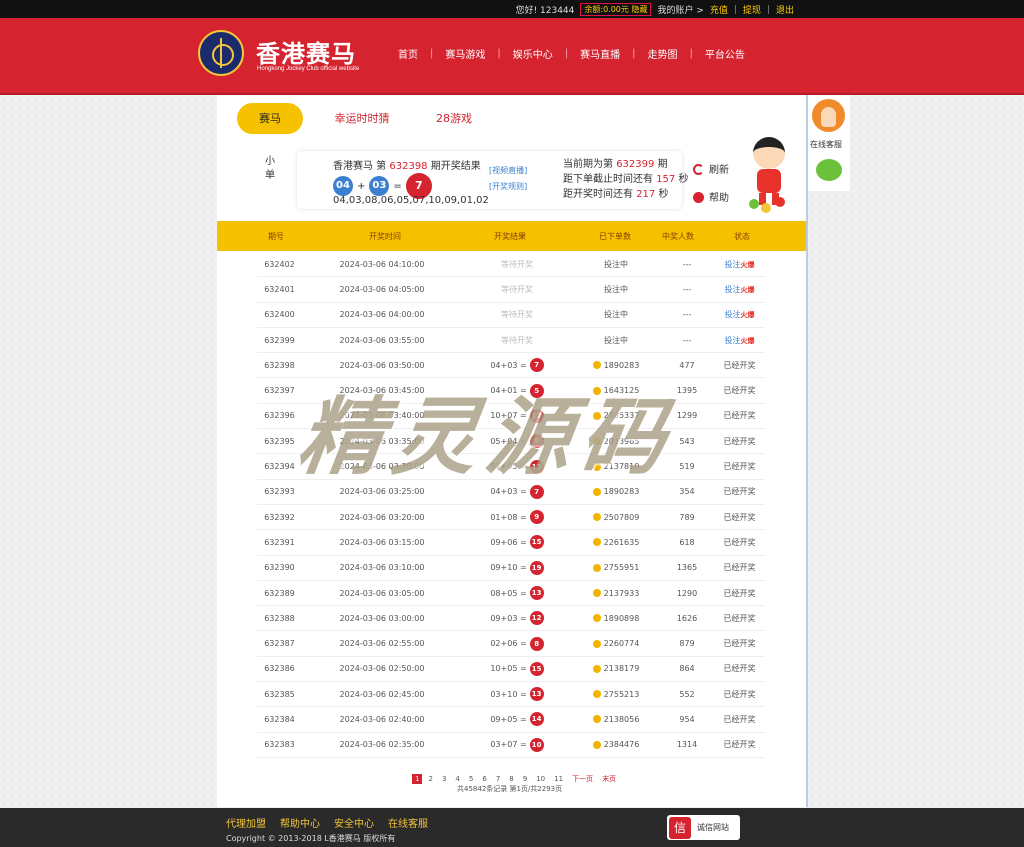  I want to click on page-link: 6, so click(484, 779).